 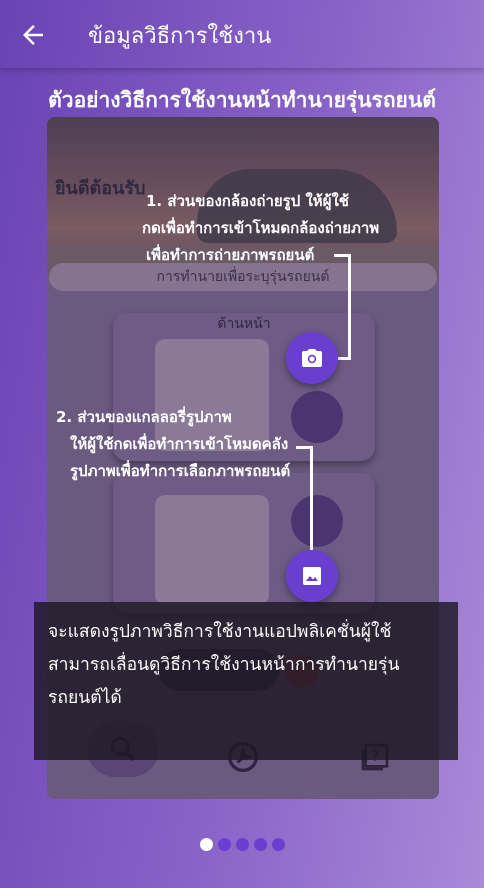 What do you see at coordinates (180, 36) in the screenshot?
I see `app-bar-title: ข้อมูลวิธีการใช้งาน` at bounding box center [180, 36].